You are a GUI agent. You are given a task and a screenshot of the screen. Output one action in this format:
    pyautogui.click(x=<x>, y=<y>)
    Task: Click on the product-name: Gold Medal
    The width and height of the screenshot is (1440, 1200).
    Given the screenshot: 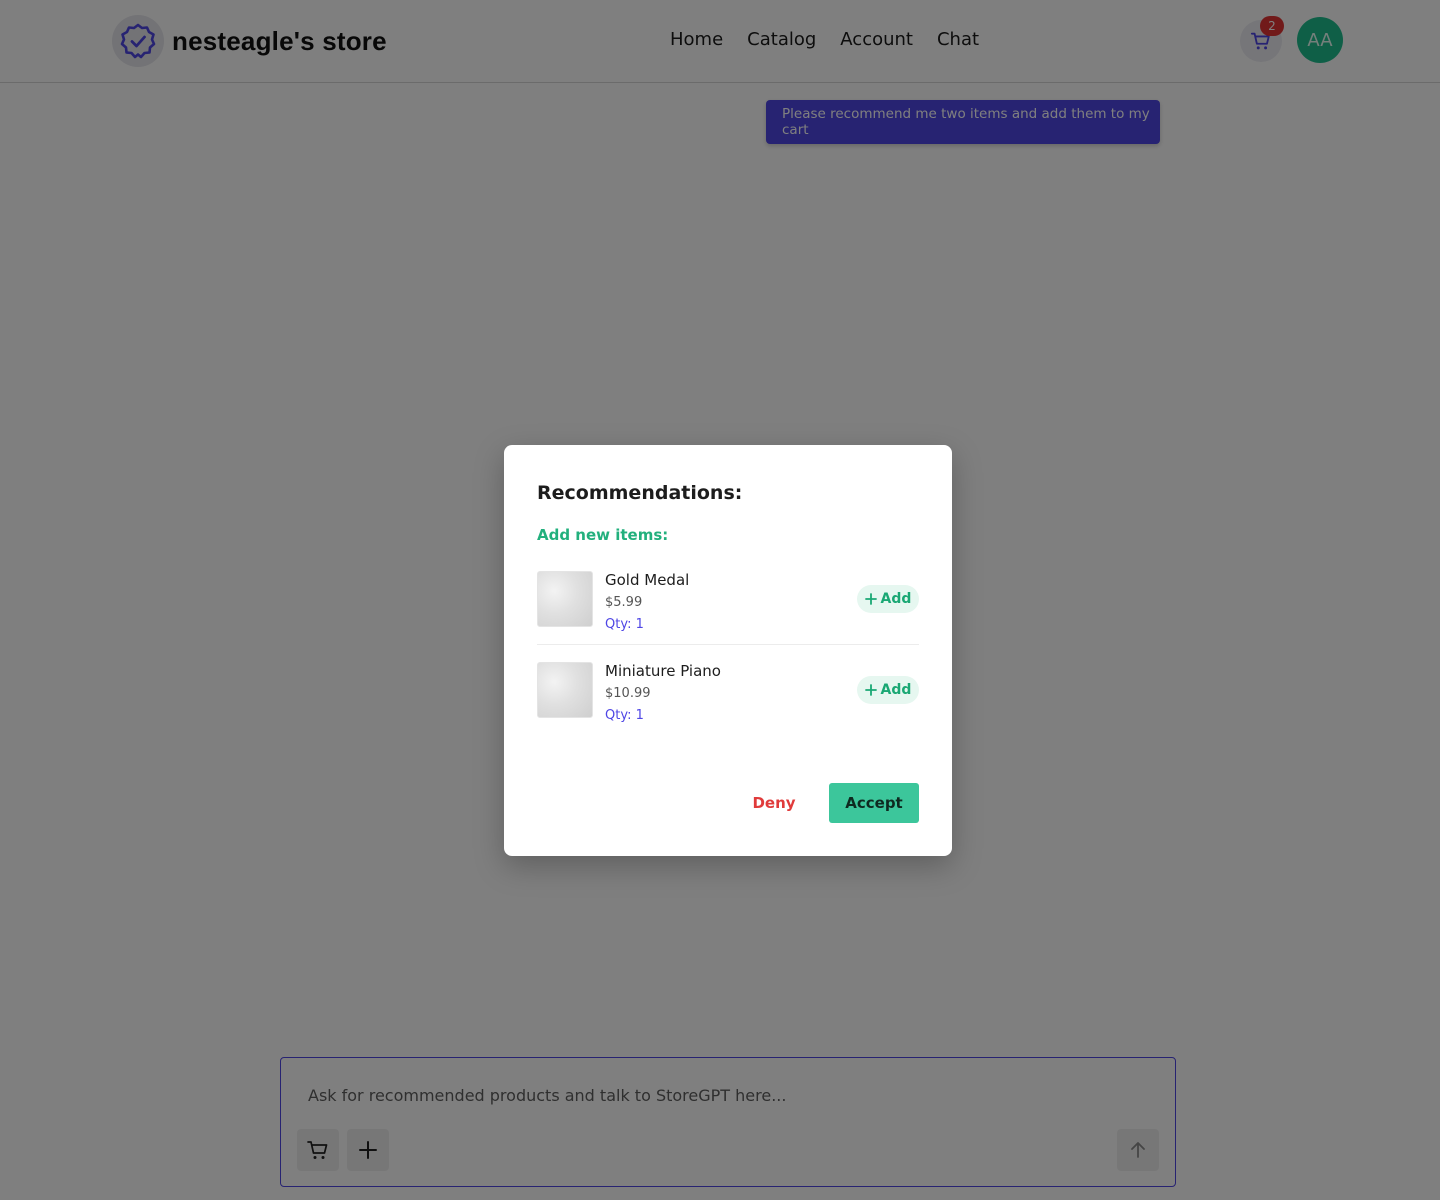 What is the action you would take?
    pyautogui.click(x=647, y=580)
    